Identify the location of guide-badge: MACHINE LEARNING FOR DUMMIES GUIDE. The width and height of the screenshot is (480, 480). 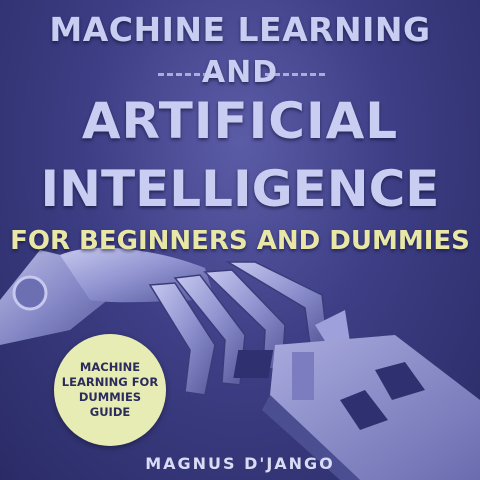
(110, 390).